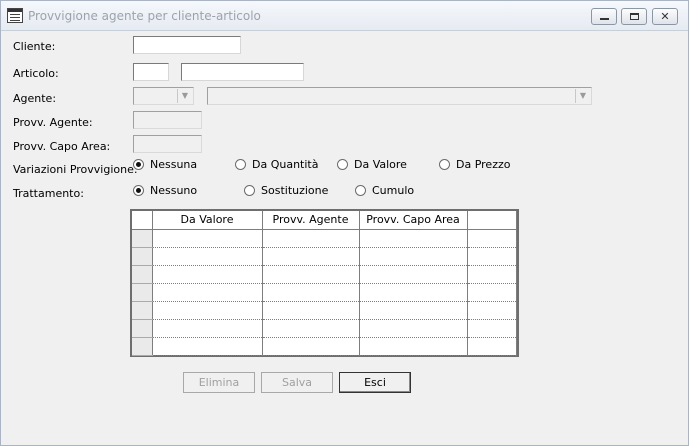 This screenshot has width=689, height=446. I want to click on radio-selected-icon, so click(138, 164).